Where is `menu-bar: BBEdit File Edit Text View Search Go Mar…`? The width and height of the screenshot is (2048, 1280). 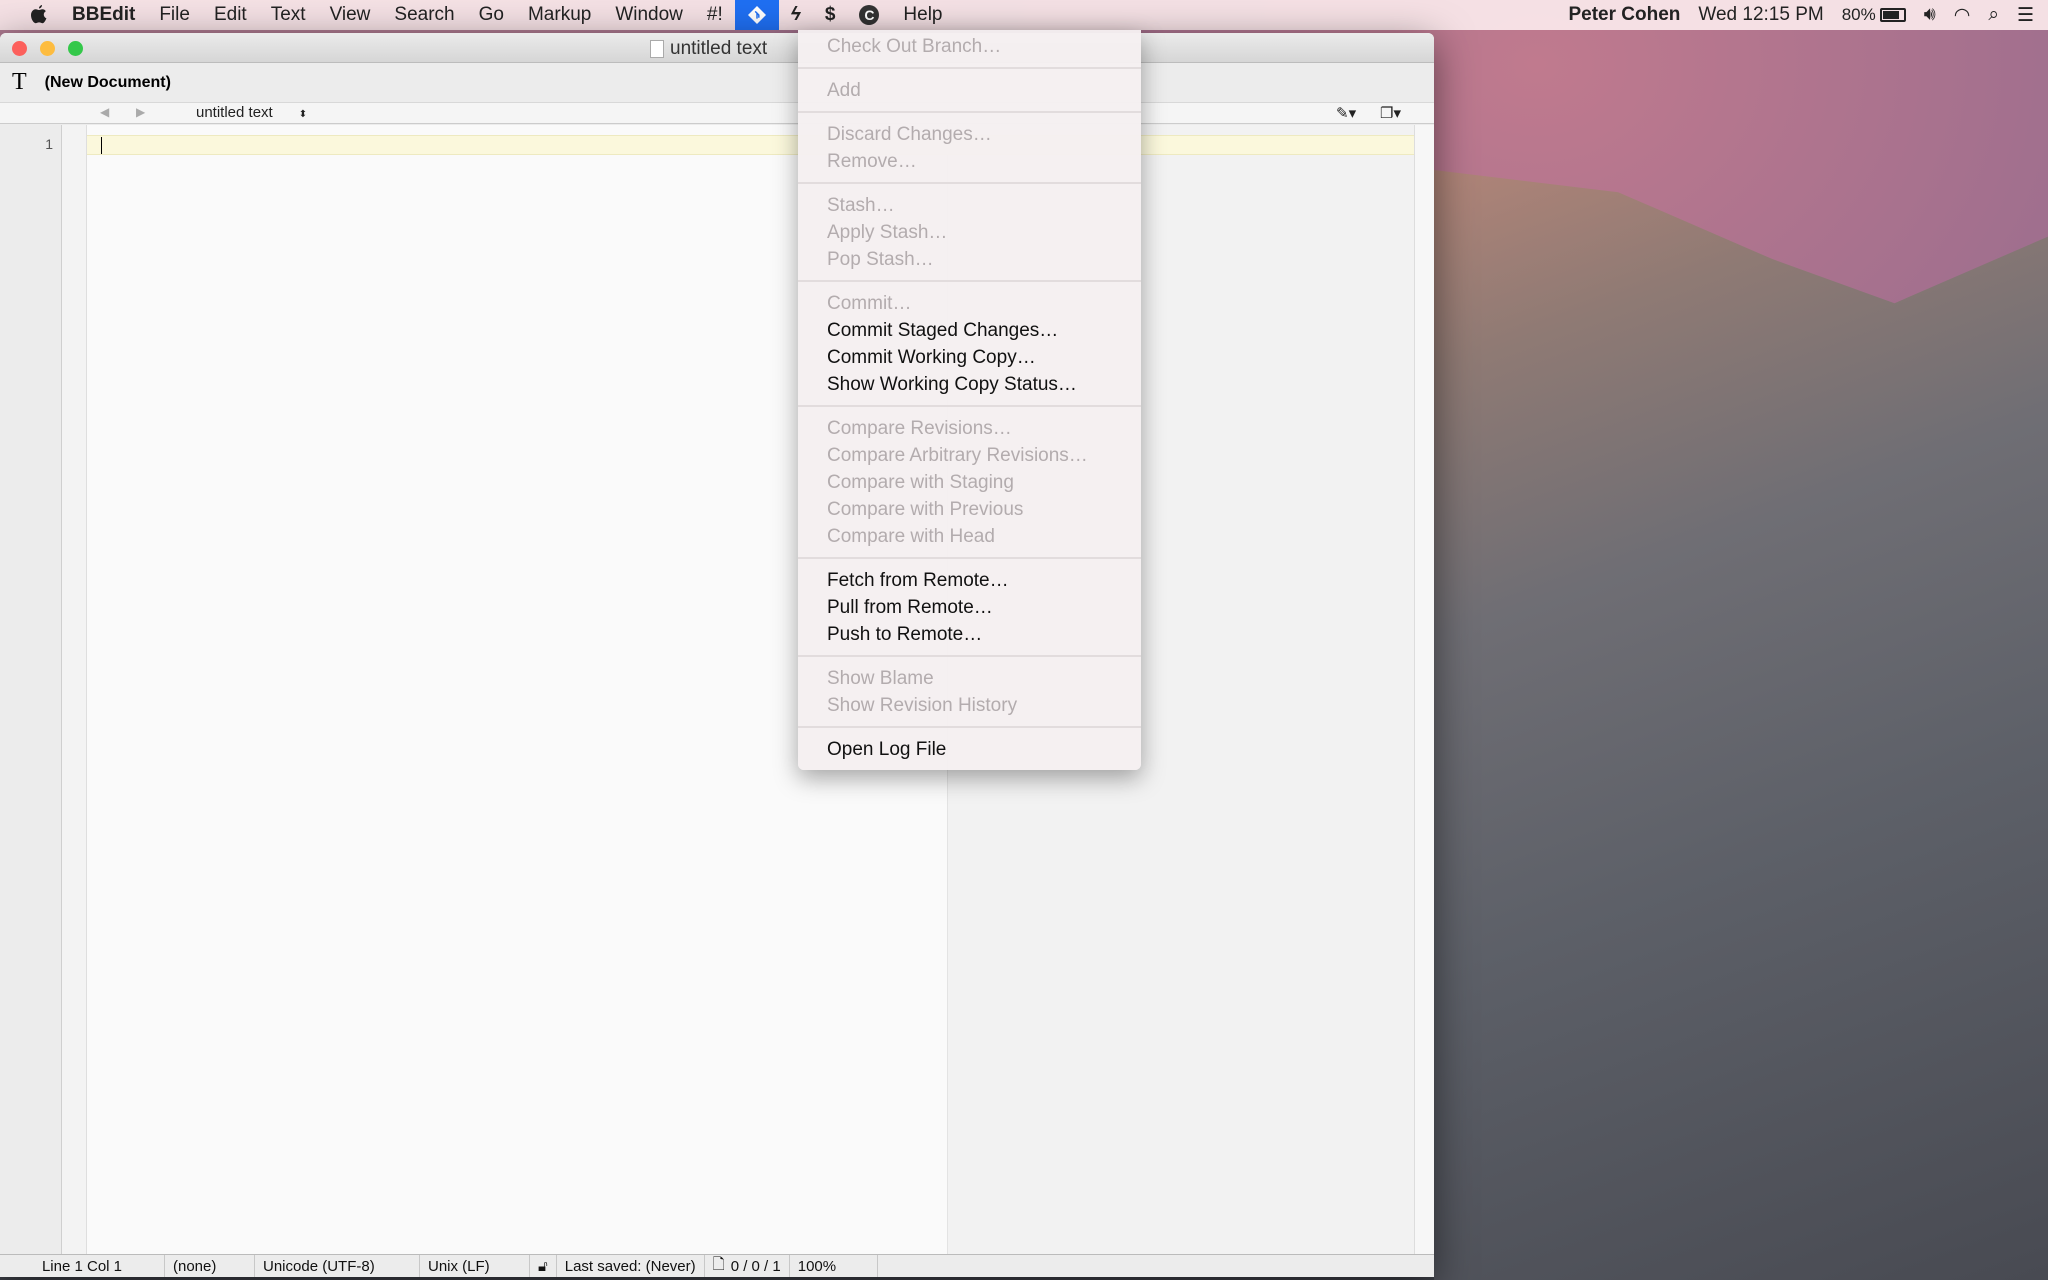 menu-bar: BBEdit File Edit Text View Search Go Mar… is located at coordinates (1024, 15).